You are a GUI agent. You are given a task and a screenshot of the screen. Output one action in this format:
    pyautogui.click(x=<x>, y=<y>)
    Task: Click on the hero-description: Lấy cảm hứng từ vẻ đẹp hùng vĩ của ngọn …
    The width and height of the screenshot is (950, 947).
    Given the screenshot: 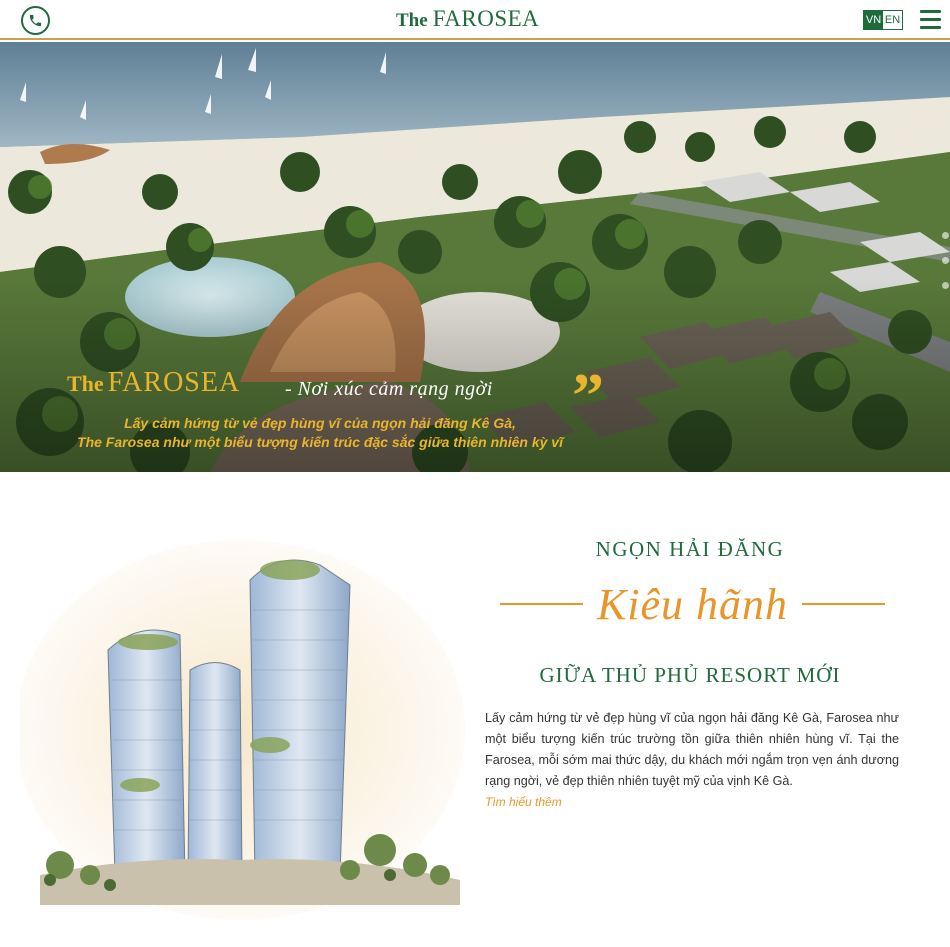 What is the action you would take?
    pyautogui.click(x=320, y=433)
    